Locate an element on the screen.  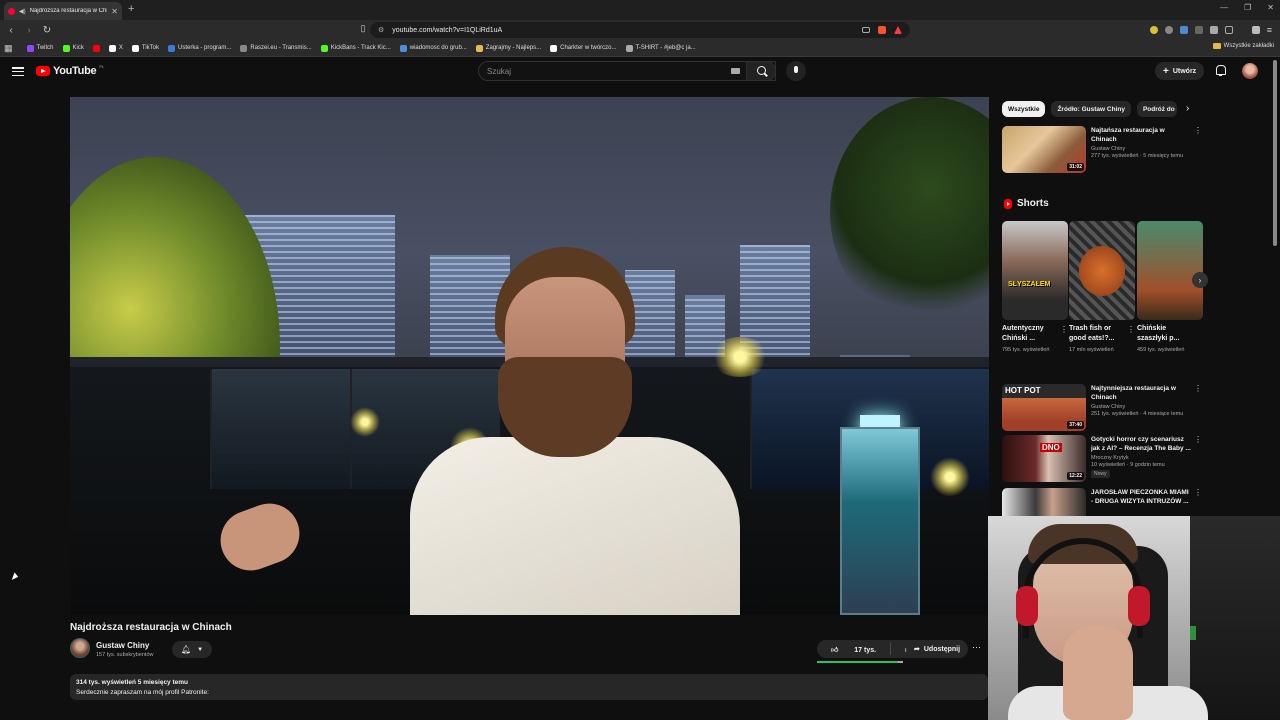
media-icon is located at coordinates (1255, 30).